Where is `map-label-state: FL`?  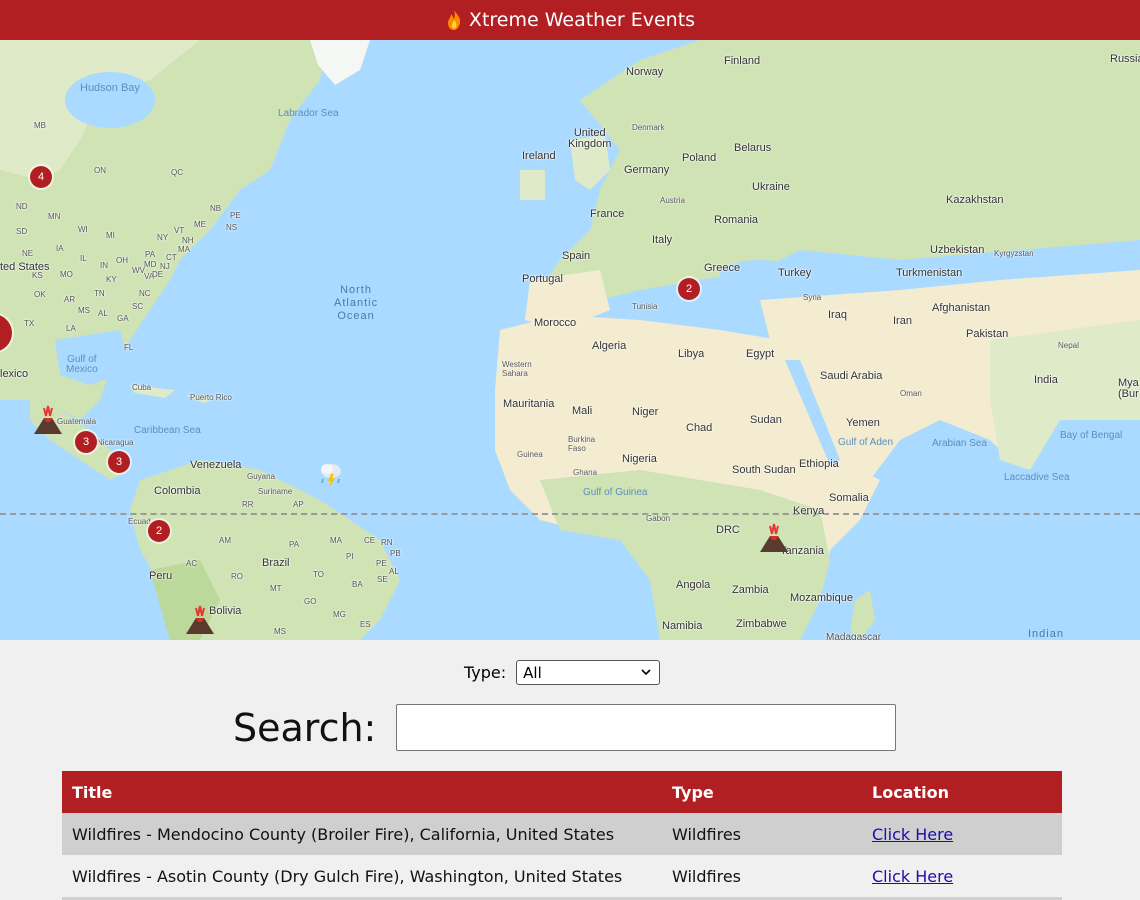
map-label-state: FL is located at coordinates (129, 347).